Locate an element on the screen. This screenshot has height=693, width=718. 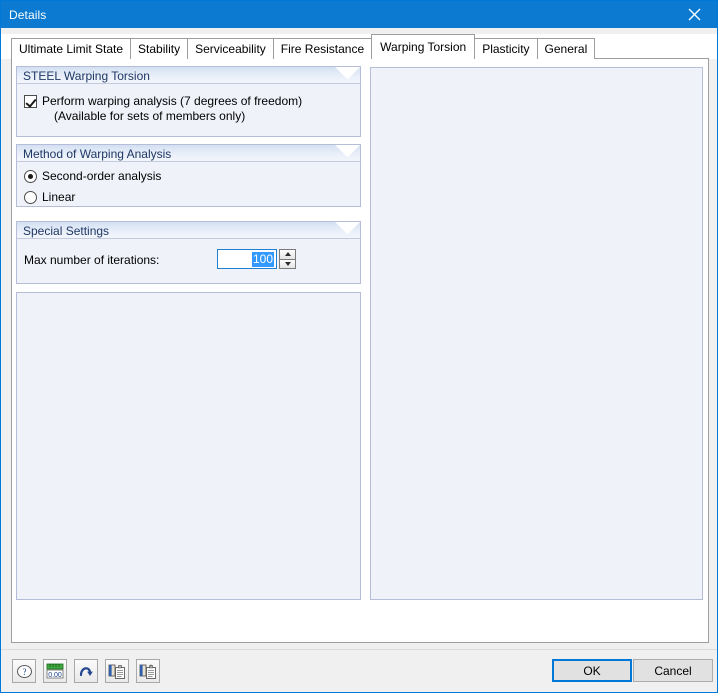
help-icon: ? is located at coordinates (24, 671).